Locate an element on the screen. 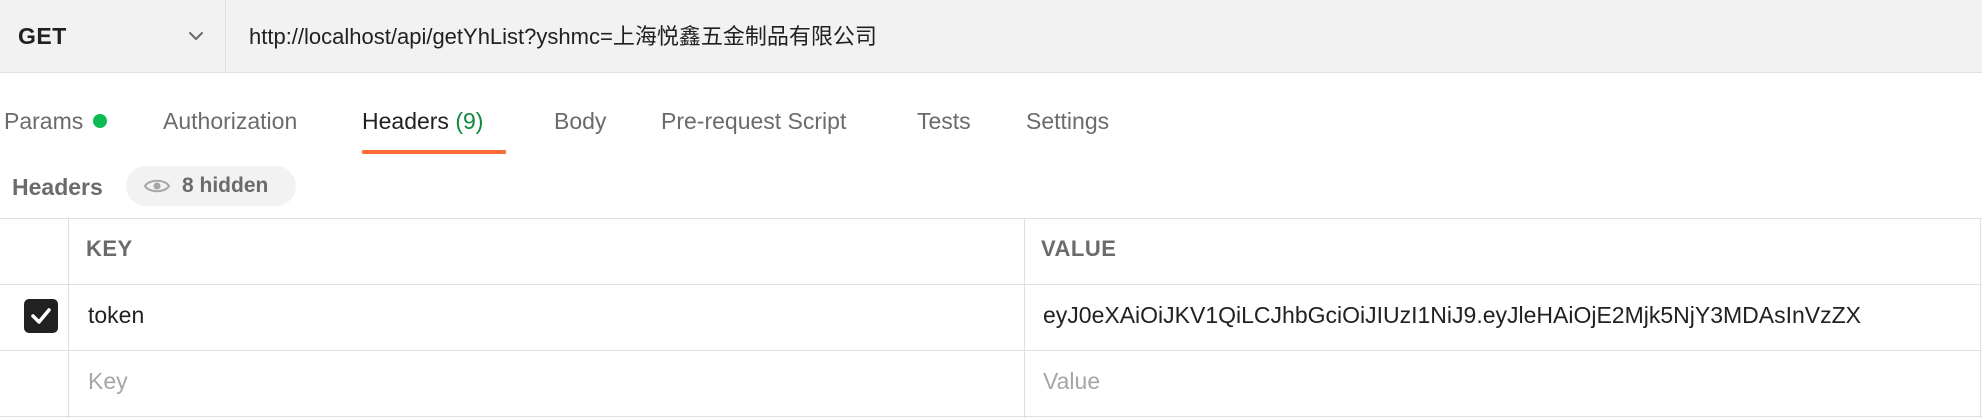  headers-title: Headers is located at coordinates (57, 187).